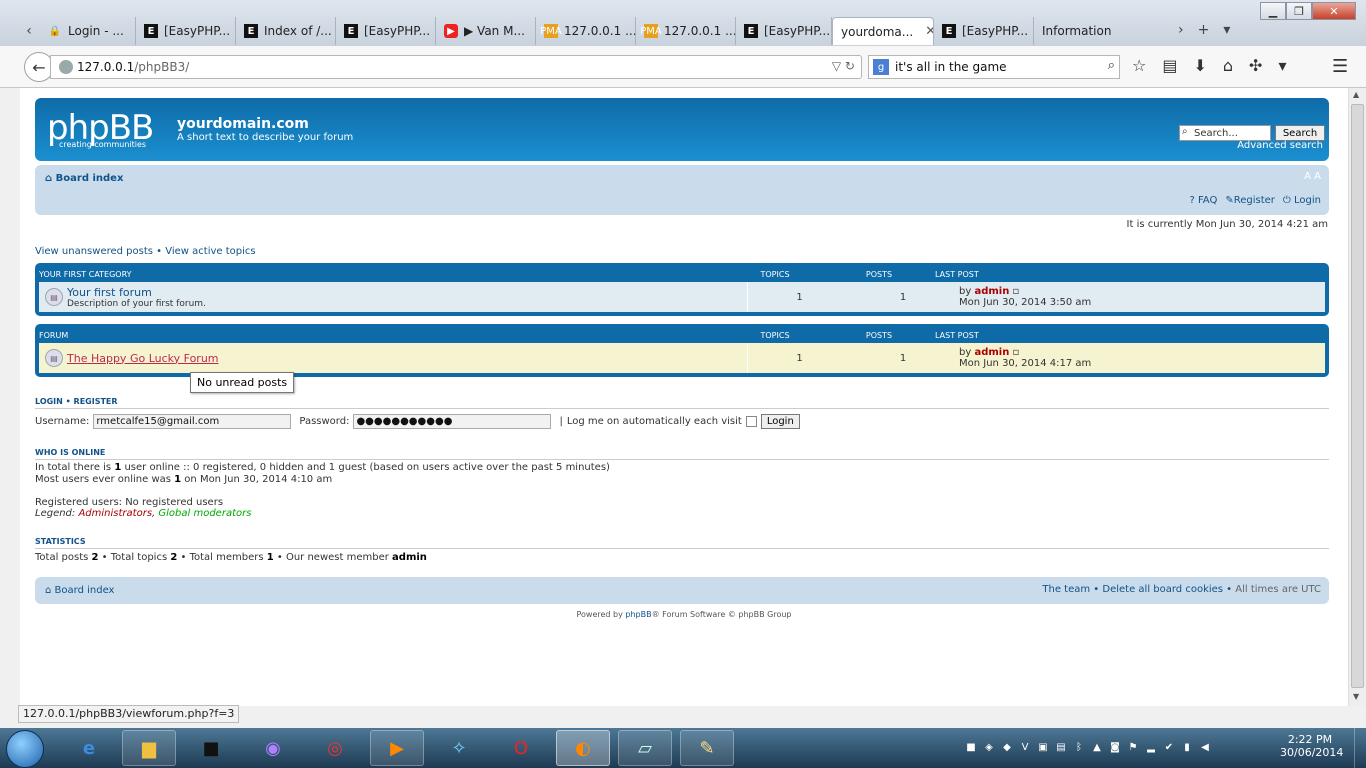 The height and width of the screenshot is (768, 1366). Describe the element at coordinates (1311, 746) in the screenshot. I see `clock: 2:22 PM 30/06/2014` at that location.